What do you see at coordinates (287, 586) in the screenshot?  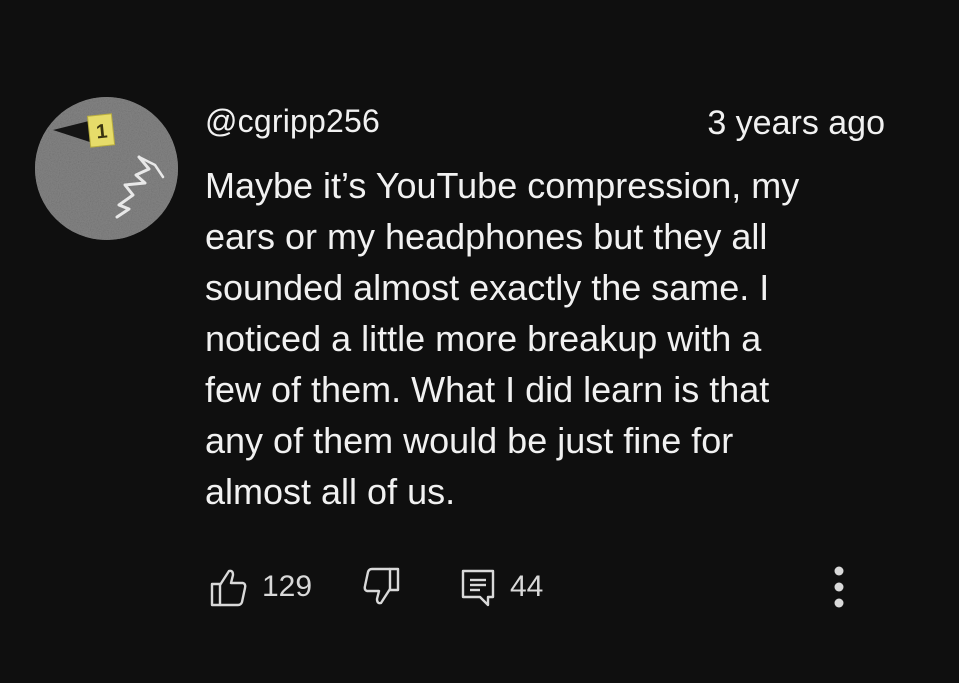 I see `like-count: 129` at bounding box center [287, 586].